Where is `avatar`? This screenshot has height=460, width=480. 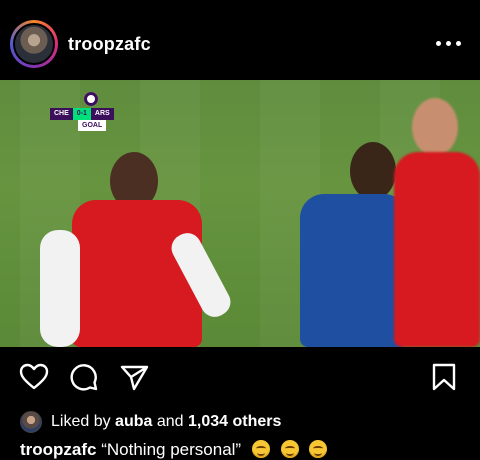 avatar is located at coordinates (34, 44).